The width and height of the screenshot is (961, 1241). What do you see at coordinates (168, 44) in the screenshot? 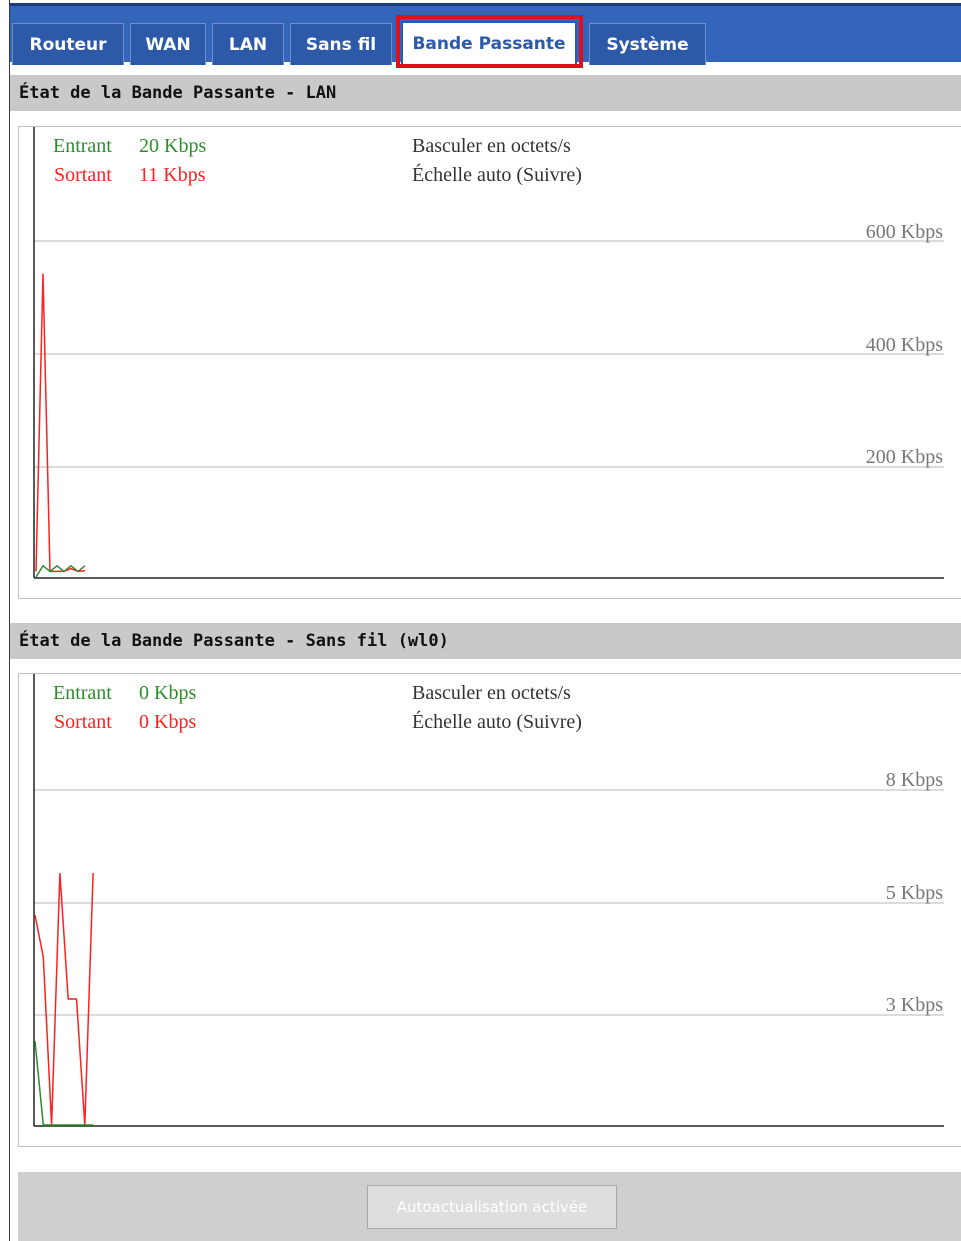
I see `tab-wan: WAN` at bounding box center [168, 44].